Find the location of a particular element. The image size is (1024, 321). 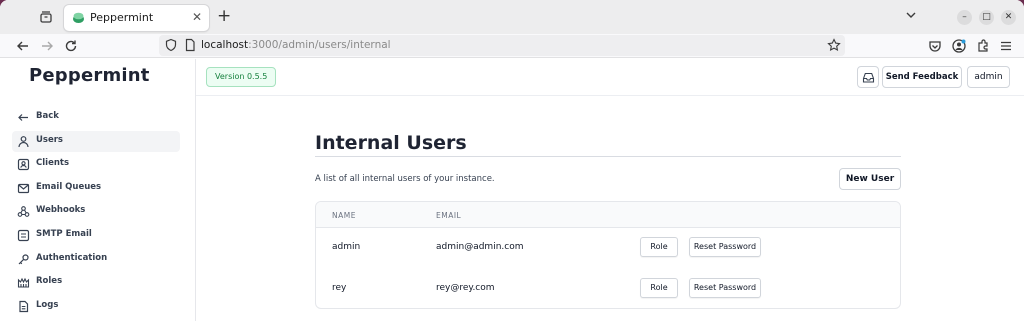

roles-icon is located at coordinates (23, 282).